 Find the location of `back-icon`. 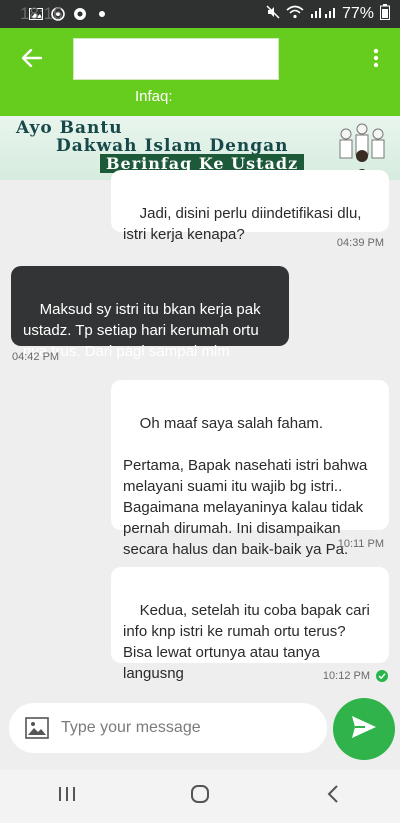

back-icon is located at coordinates (333, 796).